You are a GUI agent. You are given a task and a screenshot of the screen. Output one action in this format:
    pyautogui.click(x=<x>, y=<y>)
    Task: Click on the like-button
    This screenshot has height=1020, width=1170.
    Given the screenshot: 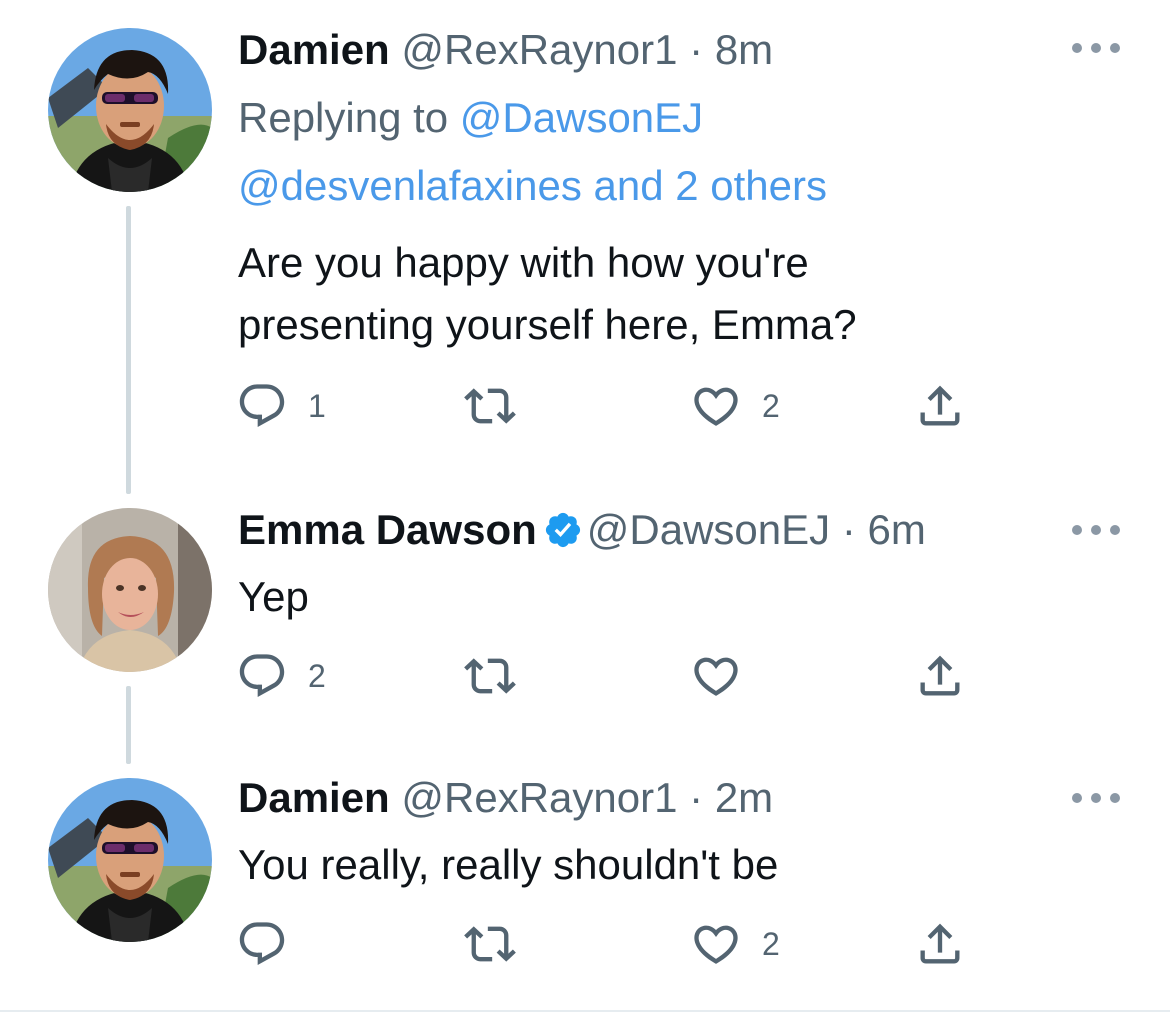 What is the action you would take?
    pyautogui.click(x=716, y=676)
    